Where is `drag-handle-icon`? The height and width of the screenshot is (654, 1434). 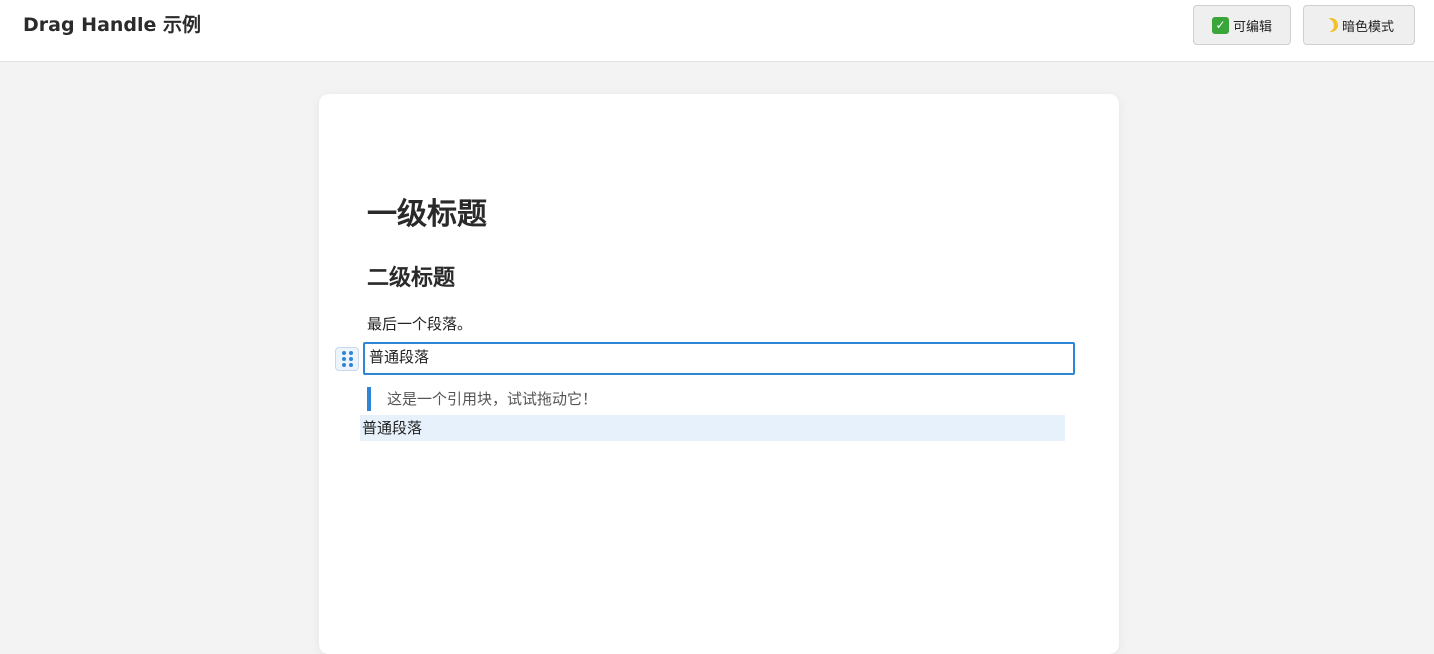
drag-handle-icon is located at coordinates (347, 359).